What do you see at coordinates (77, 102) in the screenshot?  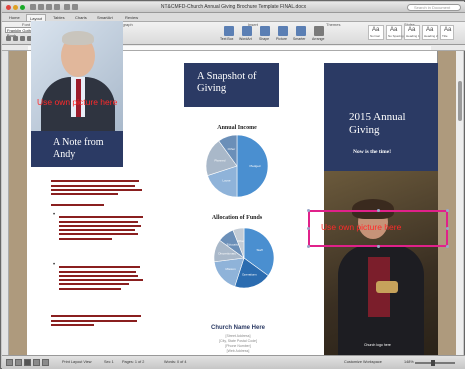 I see `photo-placeholder-label: Use own picture here` at bounding box center [77, 102].